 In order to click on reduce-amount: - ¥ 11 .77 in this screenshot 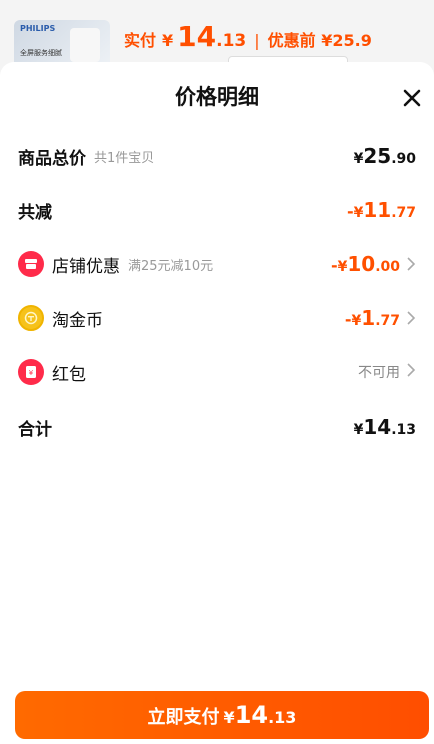, I will do `click(381, 210)`.